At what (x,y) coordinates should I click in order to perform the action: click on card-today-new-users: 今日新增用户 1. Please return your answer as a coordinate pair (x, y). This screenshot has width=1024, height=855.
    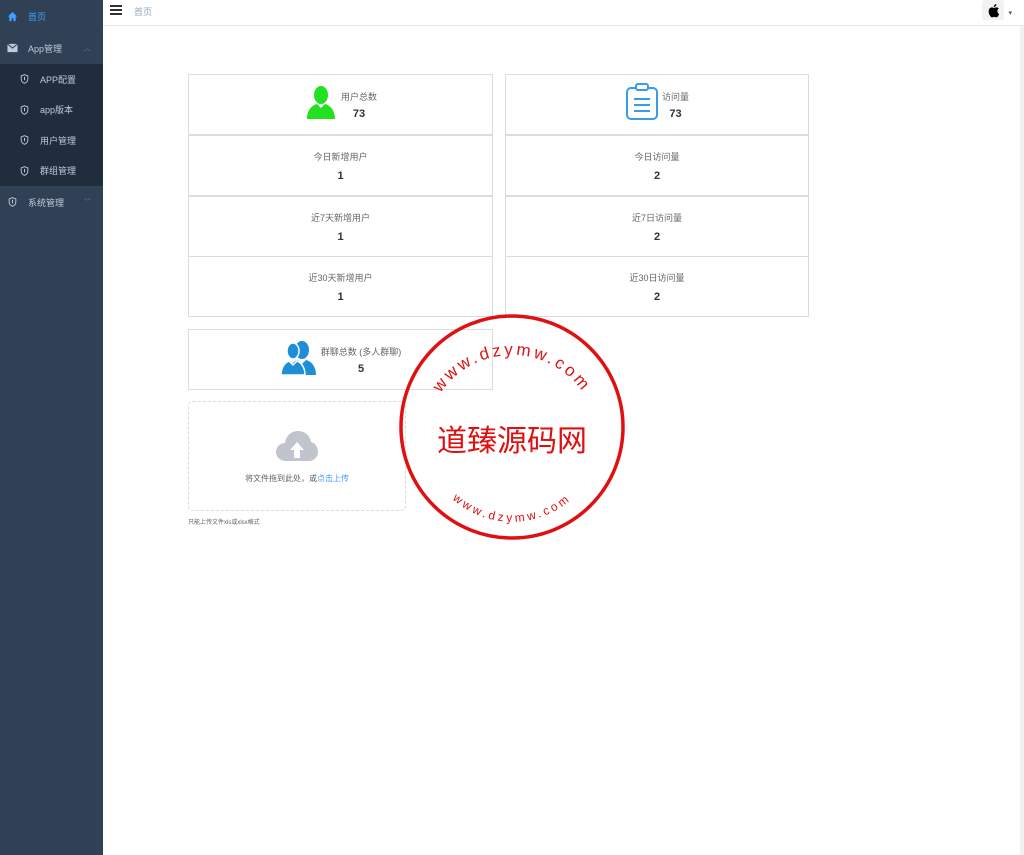
    Looking at the image, I should click on (340, 165).